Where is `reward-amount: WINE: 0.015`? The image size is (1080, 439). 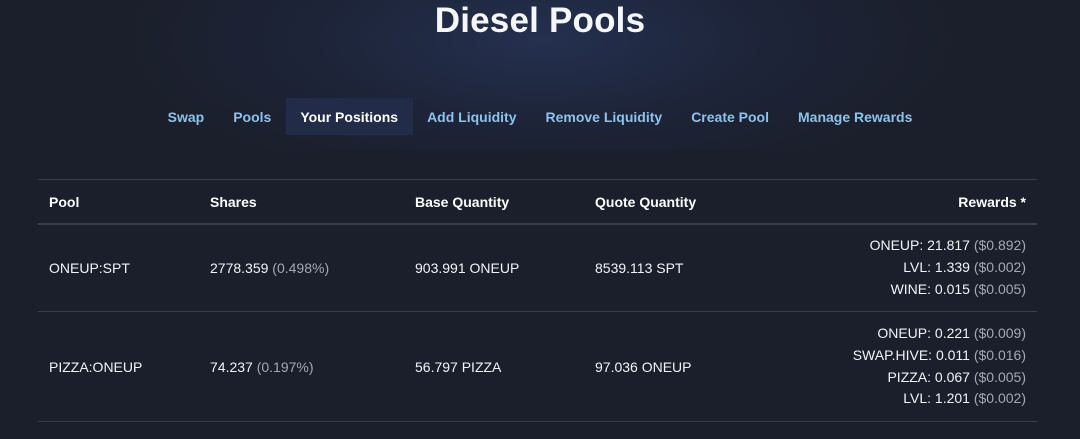
reward-amount: WINE: 0.015 is located at coordinates (930, 288).